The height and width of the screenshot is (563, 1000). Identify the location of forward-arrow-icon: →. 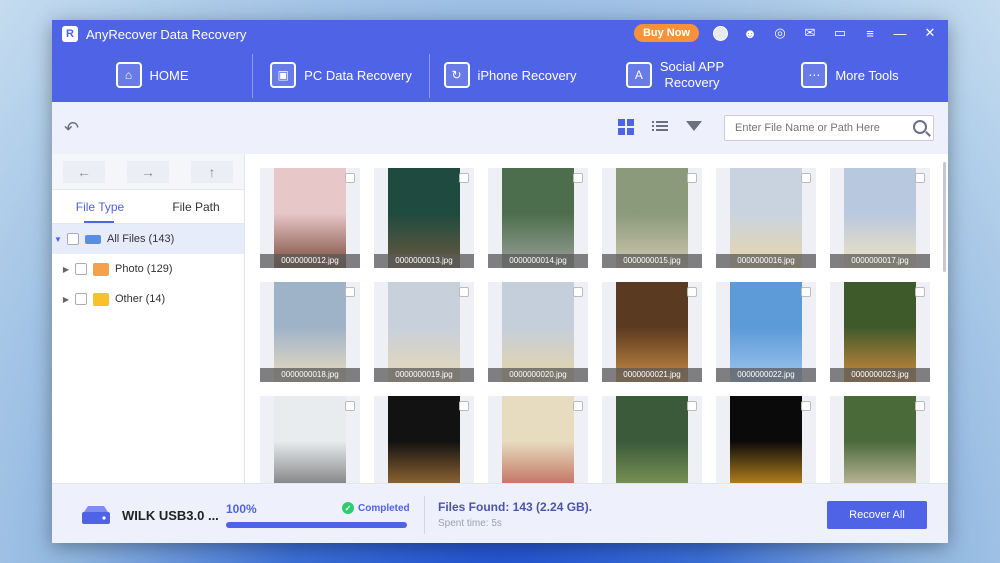
(148, 171).